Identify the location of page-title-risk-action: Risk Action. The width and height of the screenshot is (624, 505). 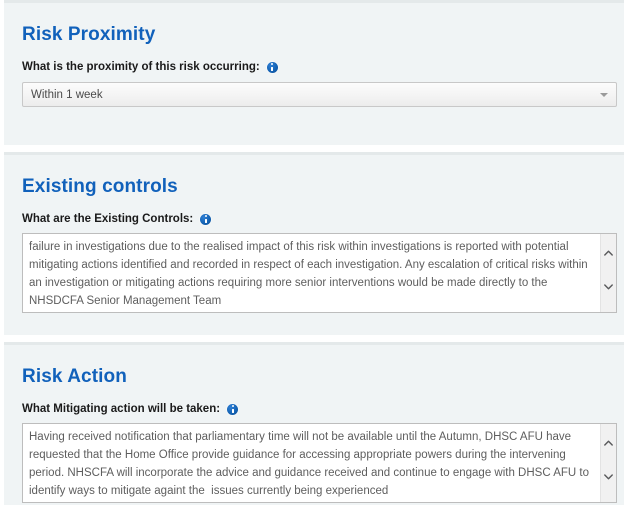
(74, 376).